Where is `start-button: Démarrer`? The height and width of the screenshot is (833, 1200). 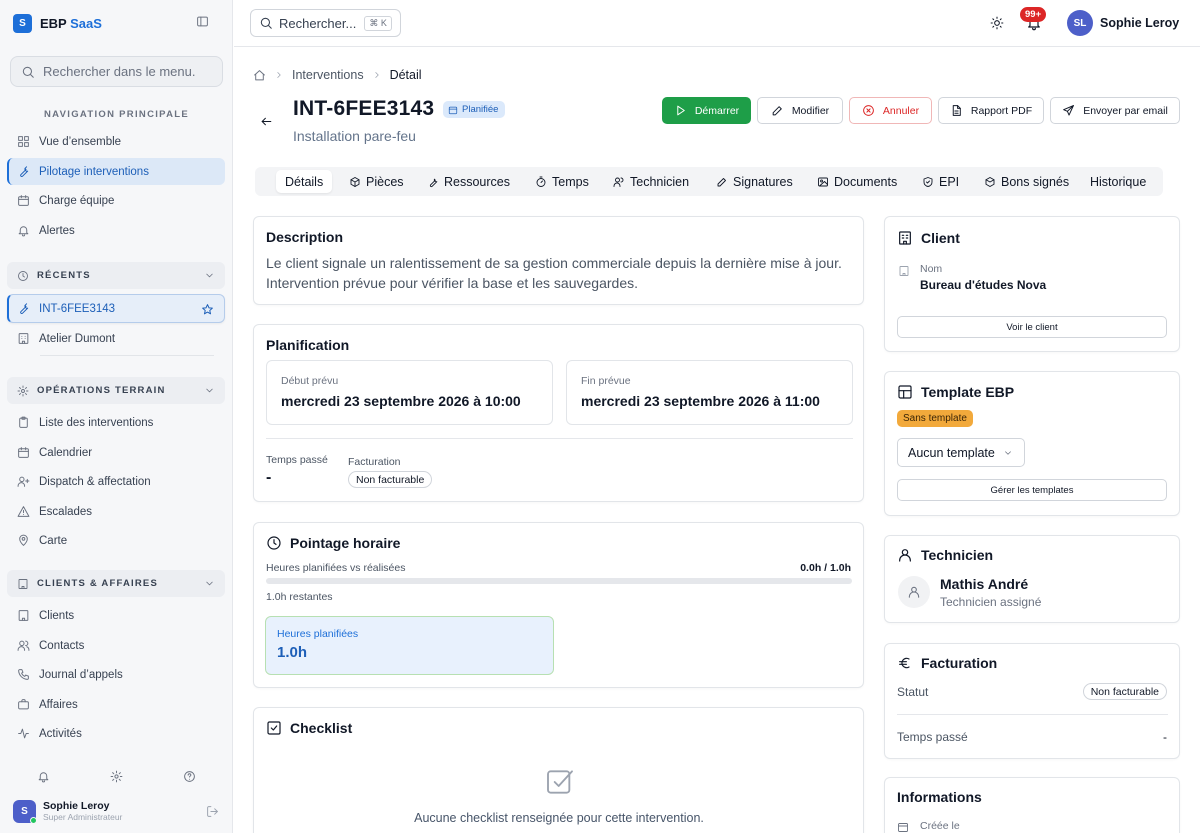 start-button: Démarrer is located at coordinates (706, 110).